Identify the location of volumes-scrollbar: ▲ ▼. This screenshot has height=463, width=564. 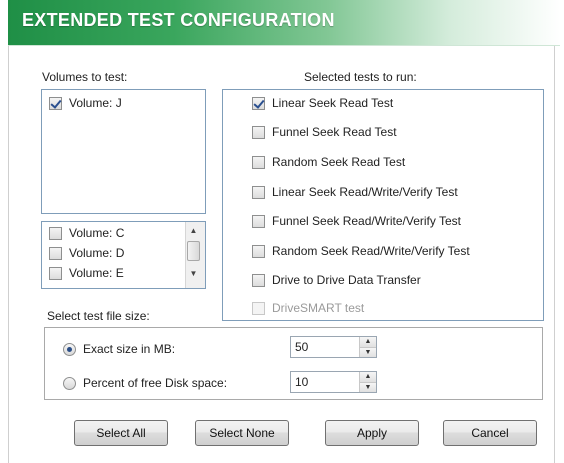
(195, 255).